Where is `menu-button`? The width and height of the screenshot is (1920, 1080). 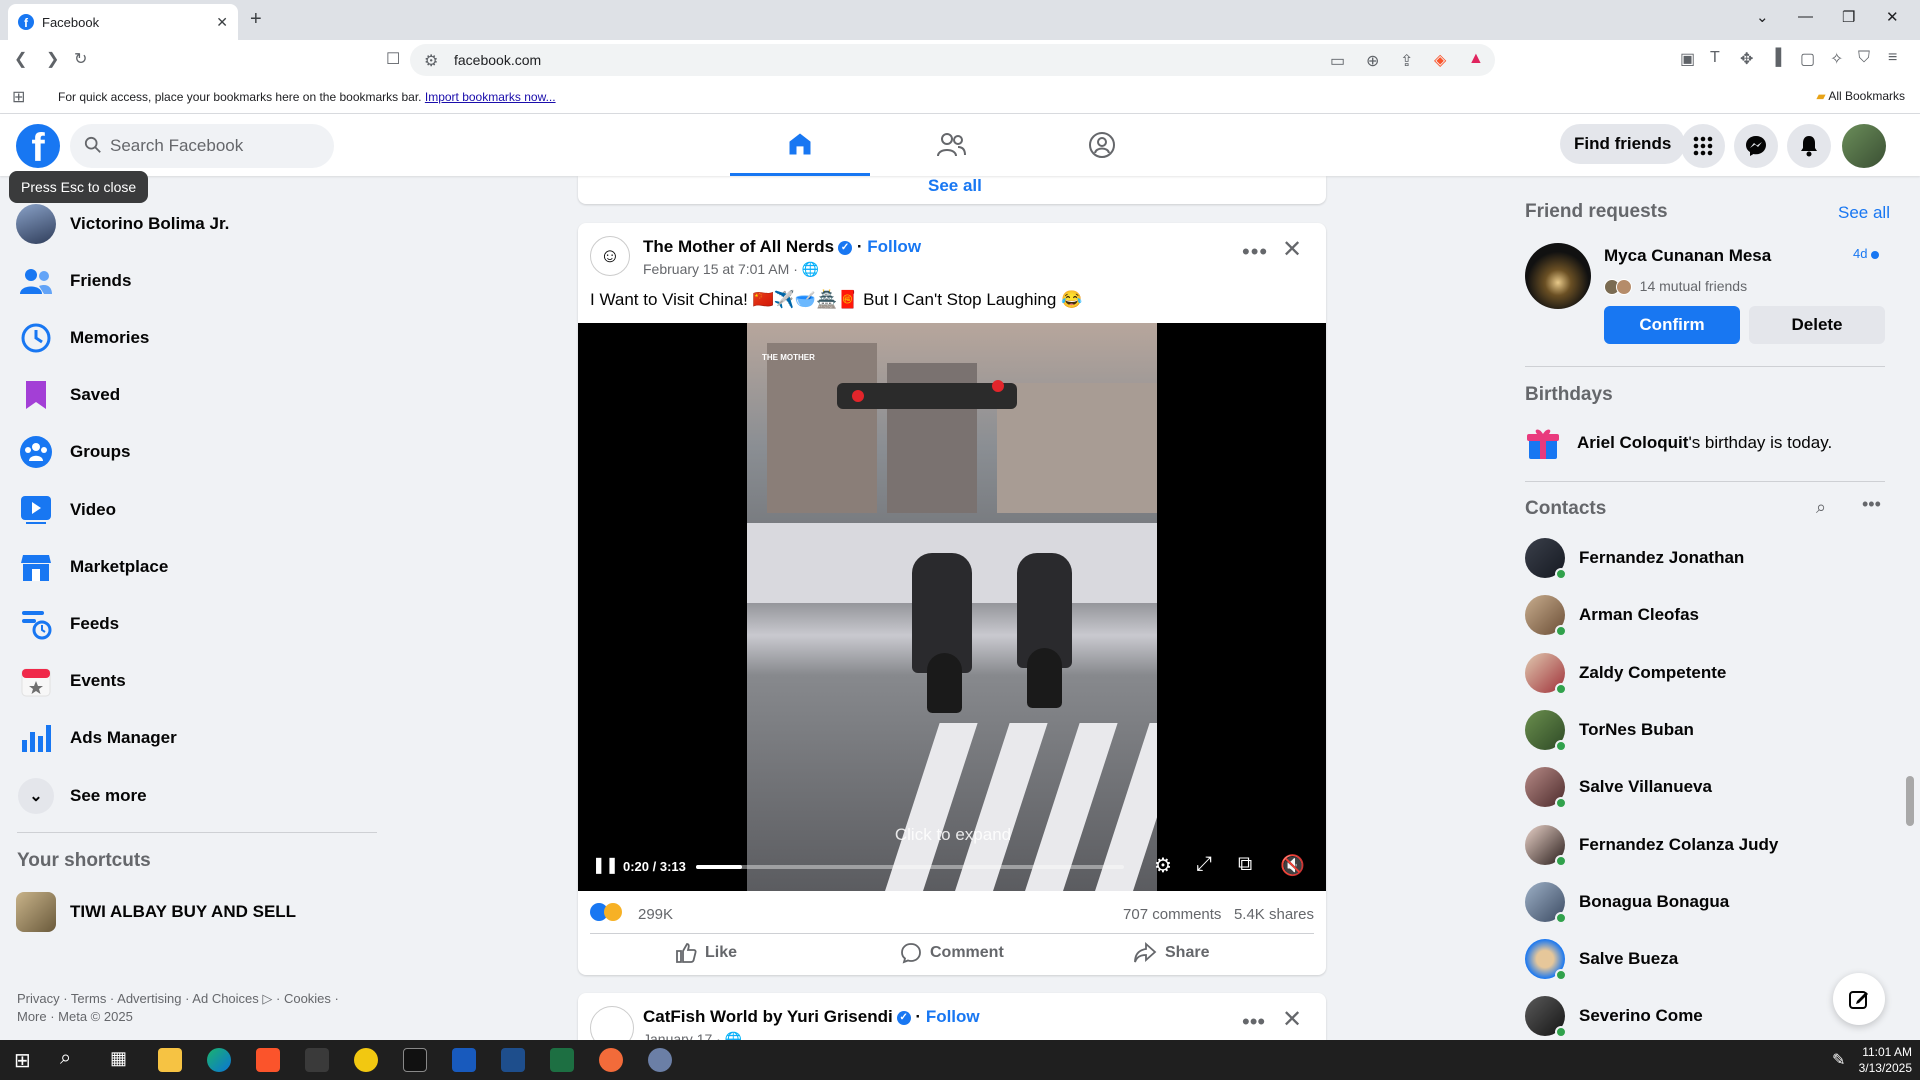
menu-button is located at coordinates (1703, 146).